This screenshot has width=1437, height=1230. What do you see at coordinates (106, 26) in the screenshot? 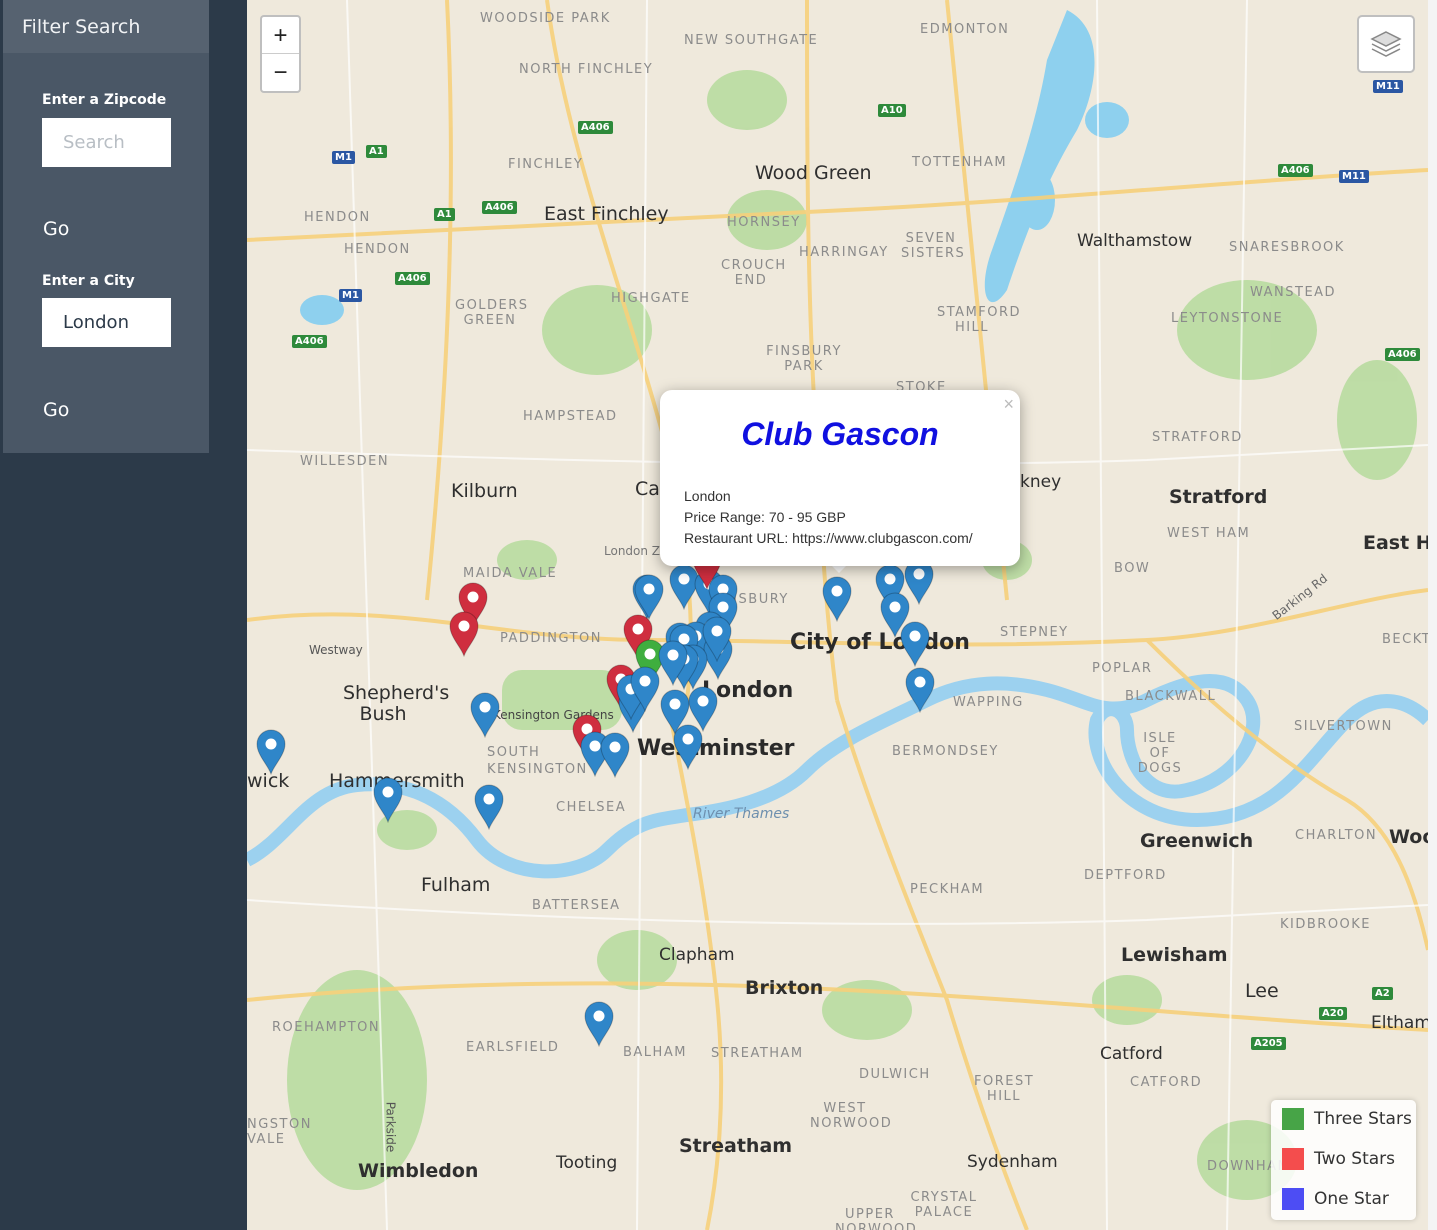
I see `filter-header: Filter Search` at bounding box center [106, 26].